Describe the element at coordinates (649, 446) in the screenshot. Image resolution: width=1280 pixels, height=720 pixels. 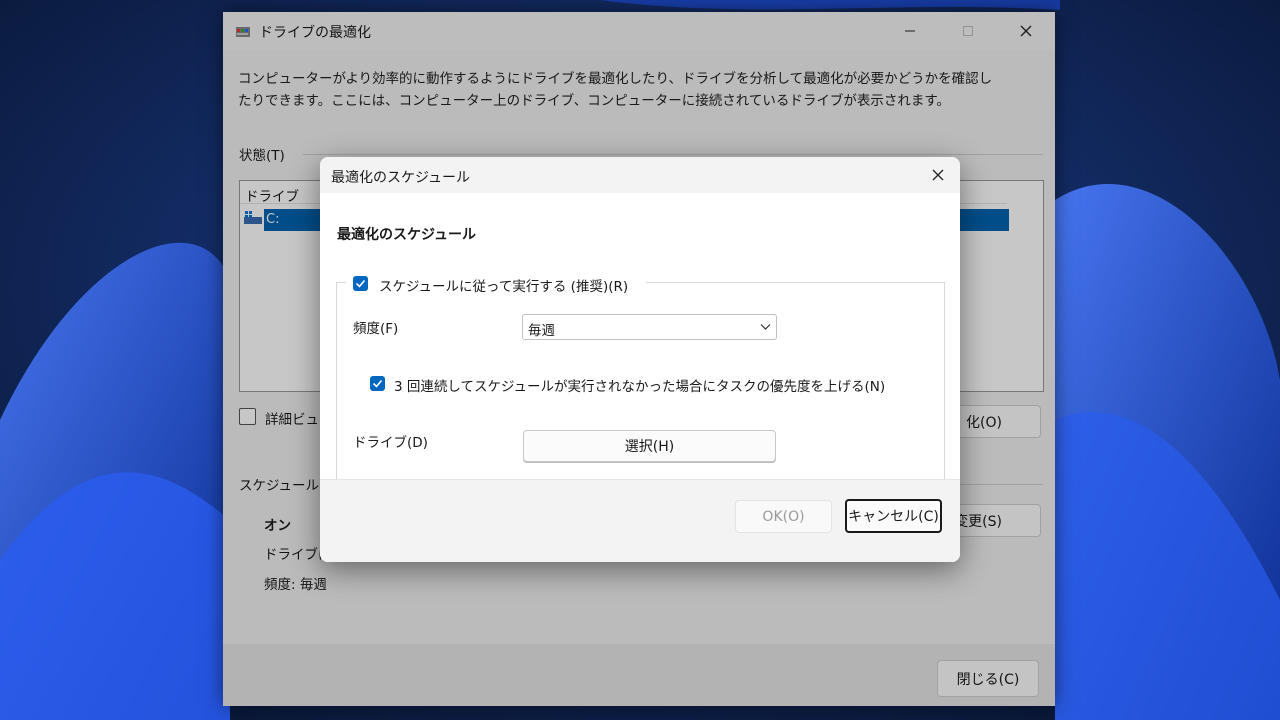
I see `select-drives-button: 選択(H)` at that location.